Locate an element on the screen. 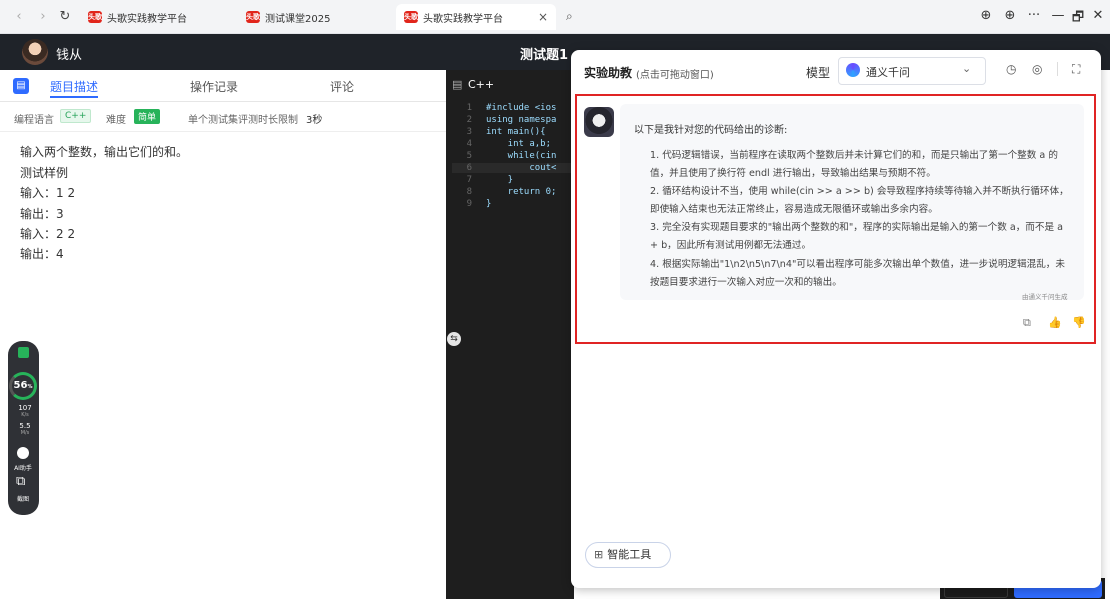 This screenshot has width=1110, height=599. tab-close-icon: × is located at coordinates (543, 17).